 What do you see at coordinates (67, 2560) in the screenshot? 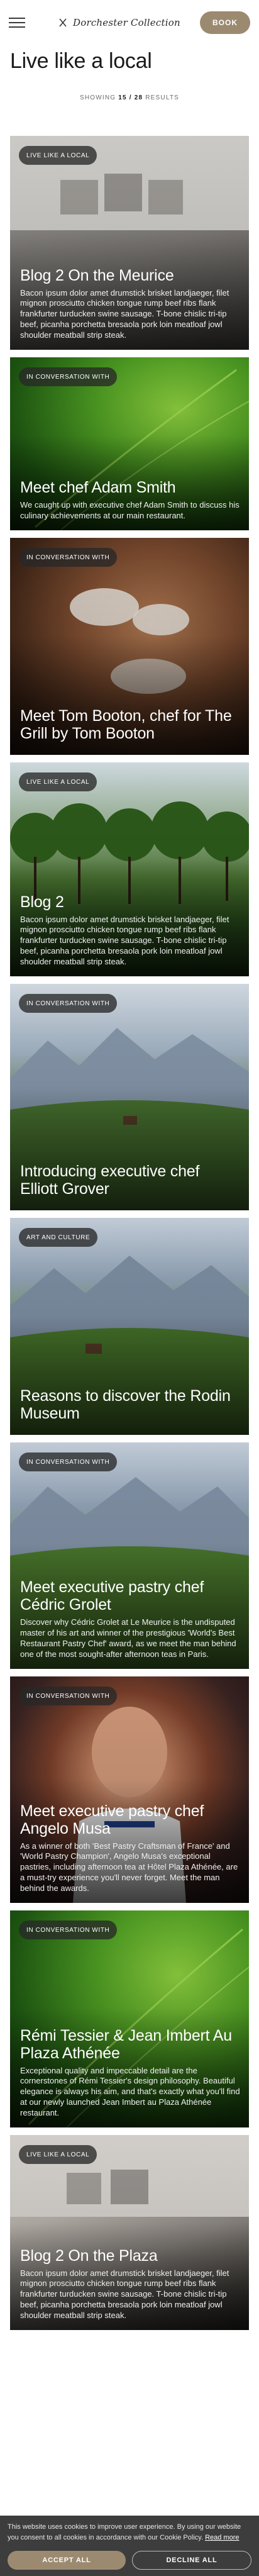
I see `accept-all-button: ACCEPT ALL` at bounding box center [67, 2560].